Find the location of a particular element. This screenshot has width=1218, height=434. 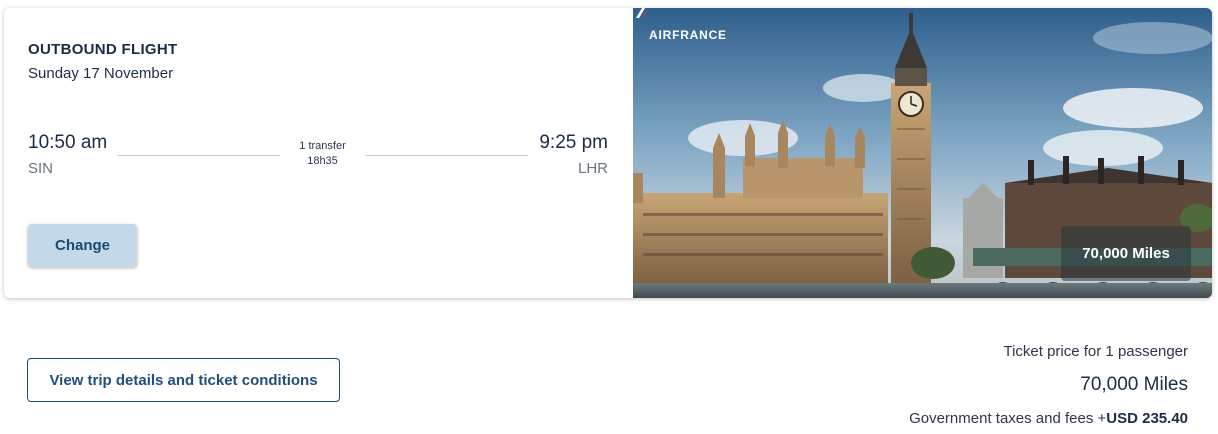

taxes-fees: Government taxes and fees +USD 235.40 is located at coordinates (1048, 418).